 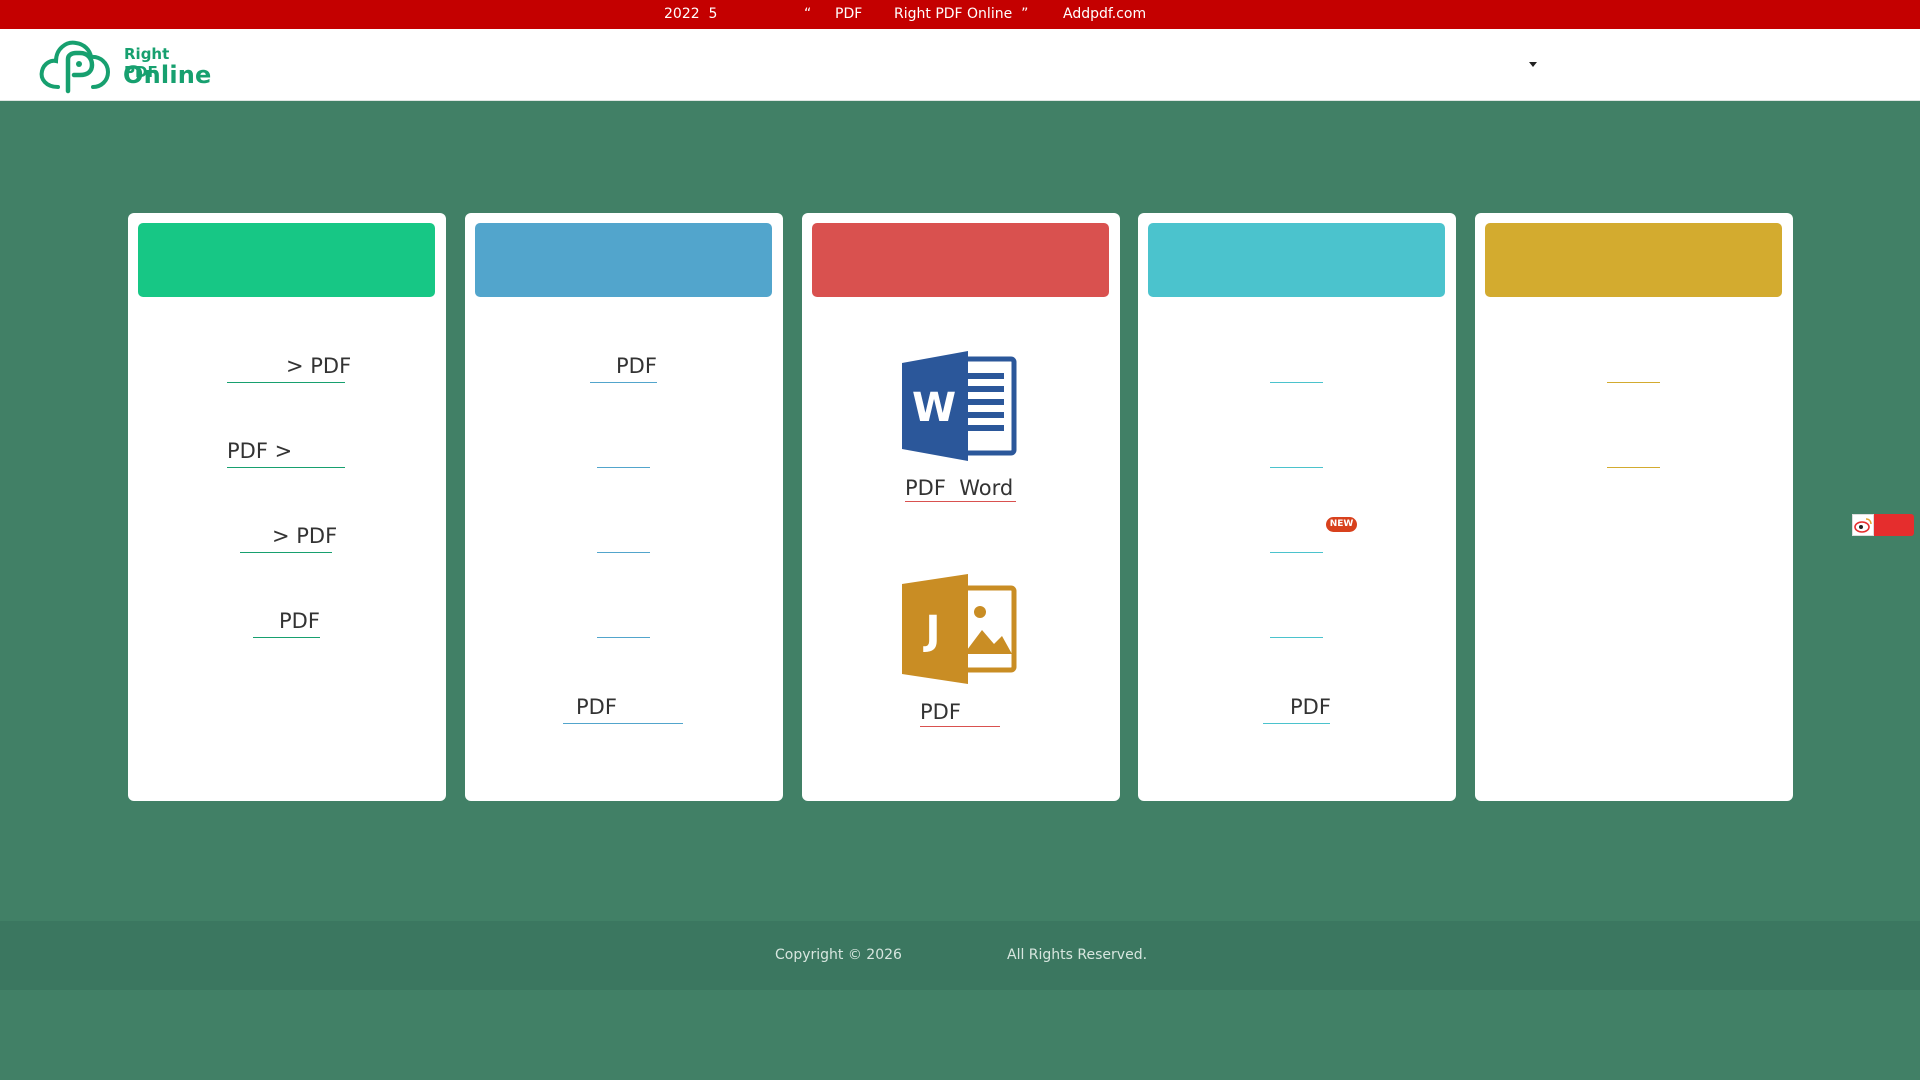 I want to click on card-2-link-1: PDF, so click(x=636, y=366).